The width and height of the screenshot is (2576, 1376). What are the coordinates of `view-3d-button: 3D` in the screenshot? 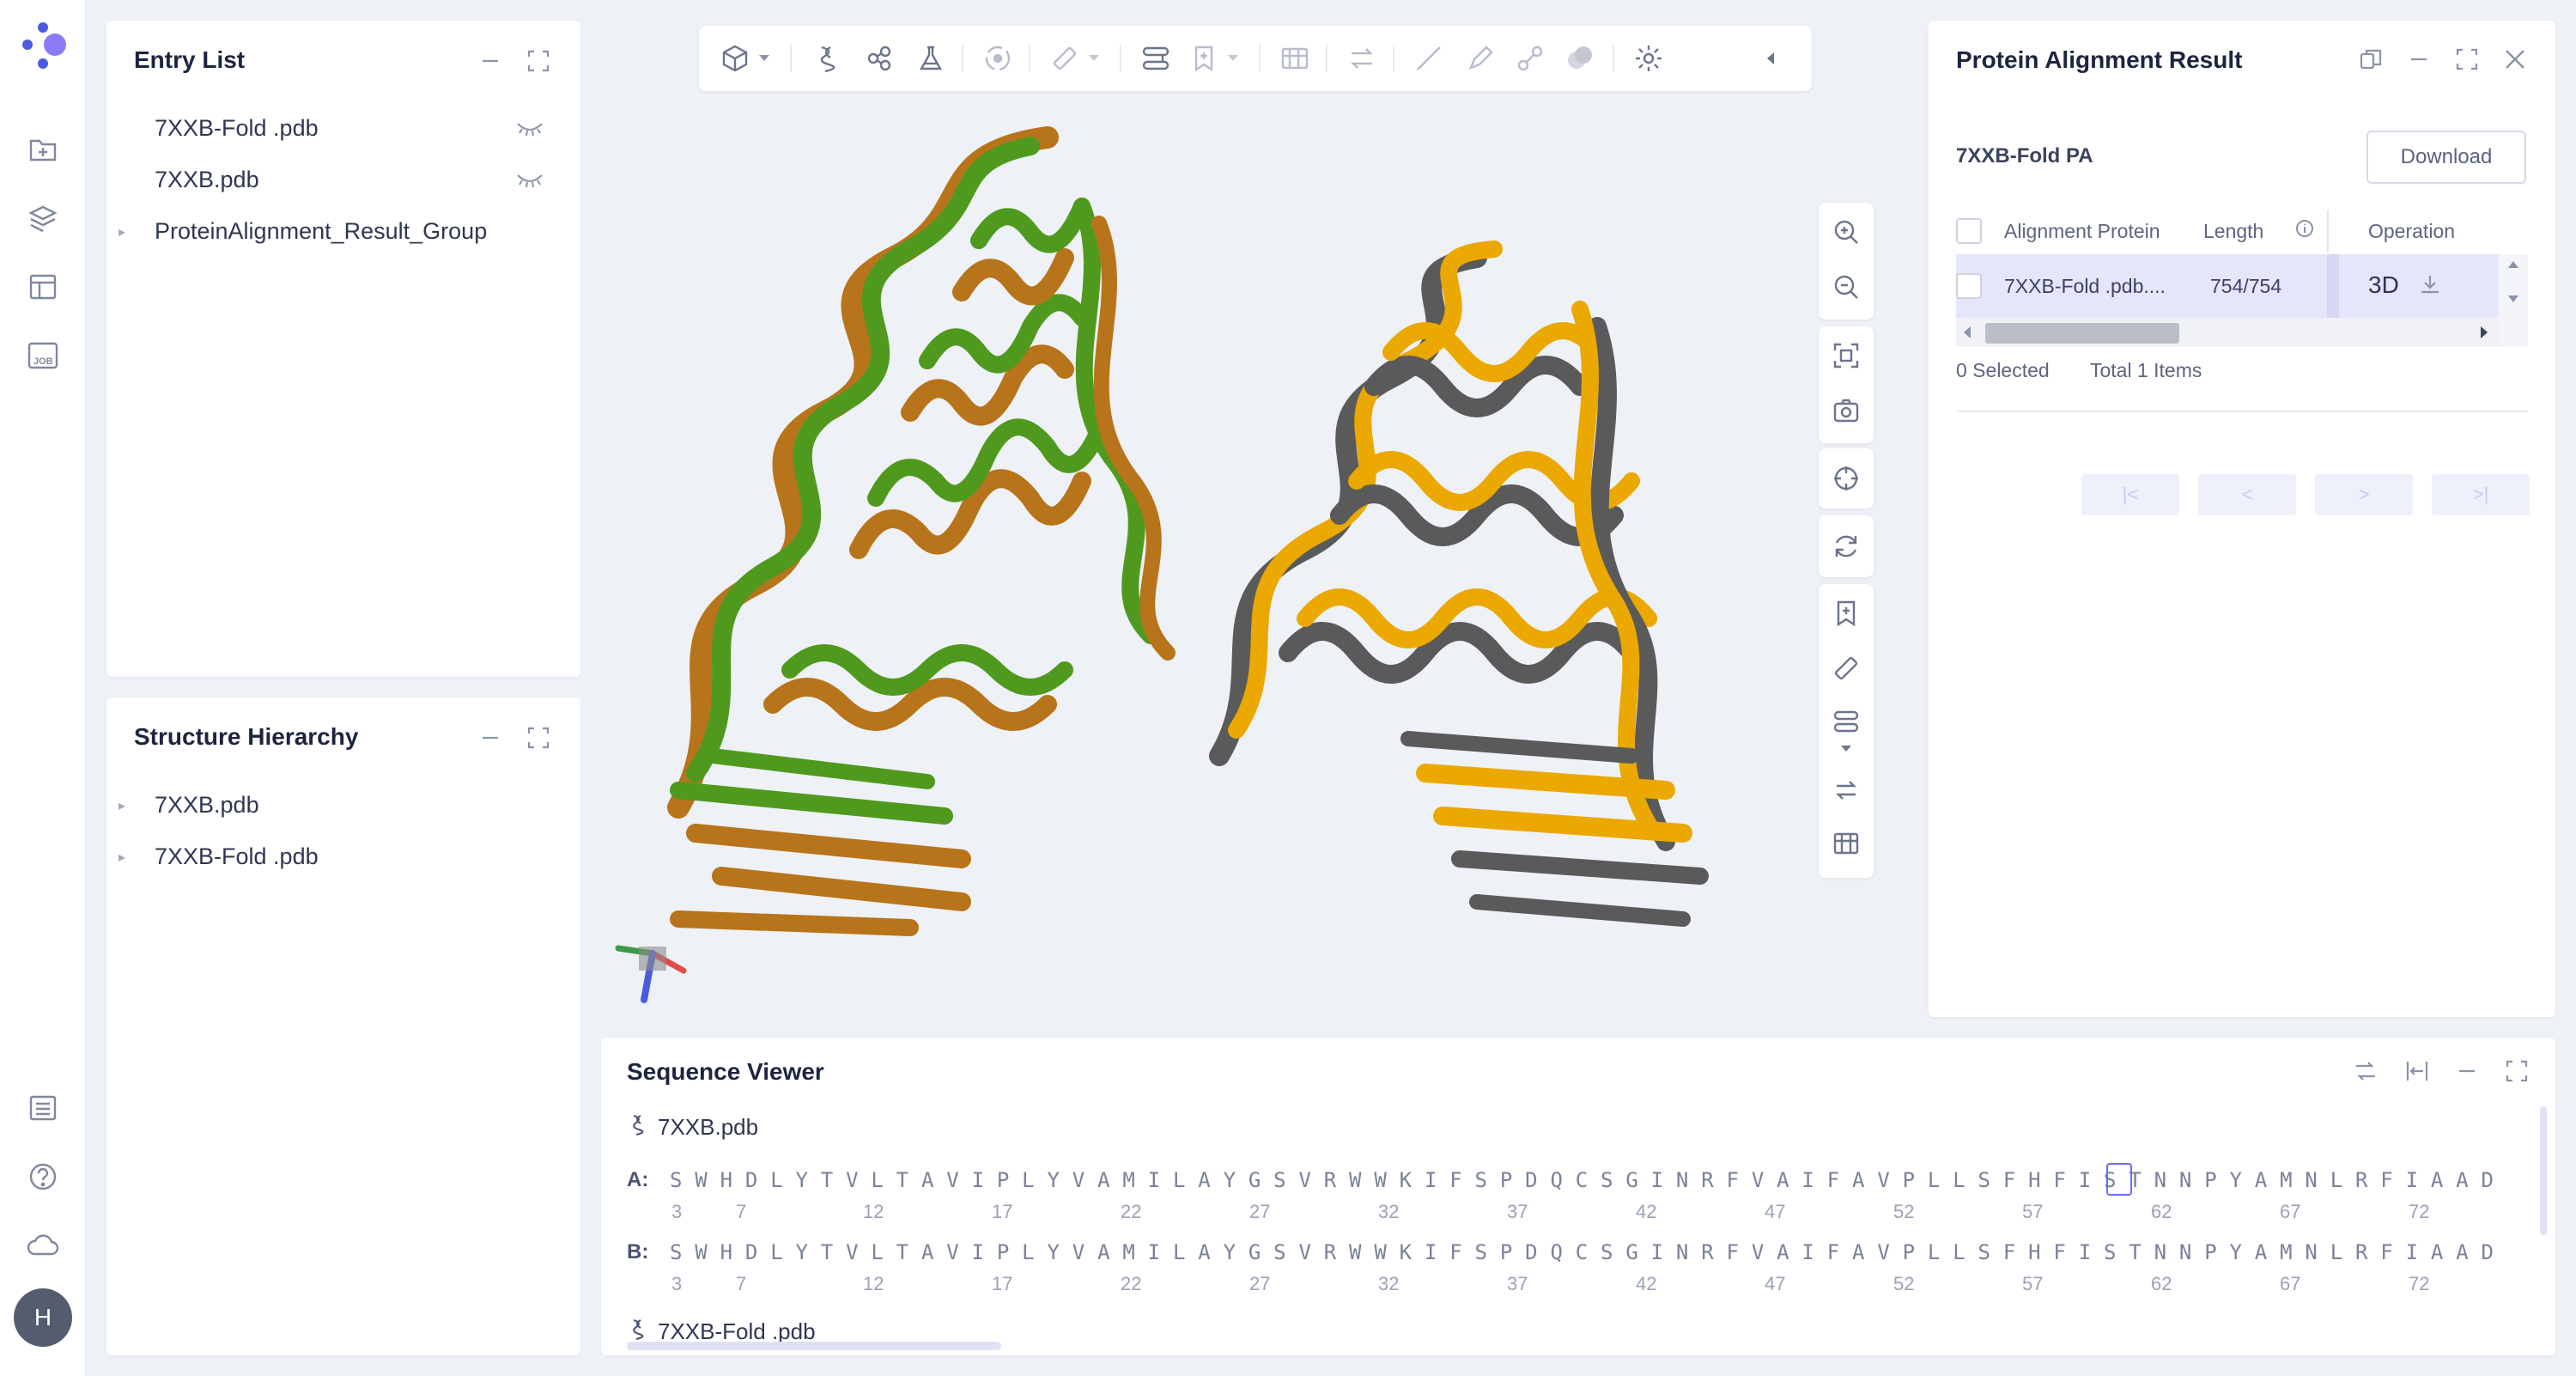 It's located at (2383, 285).